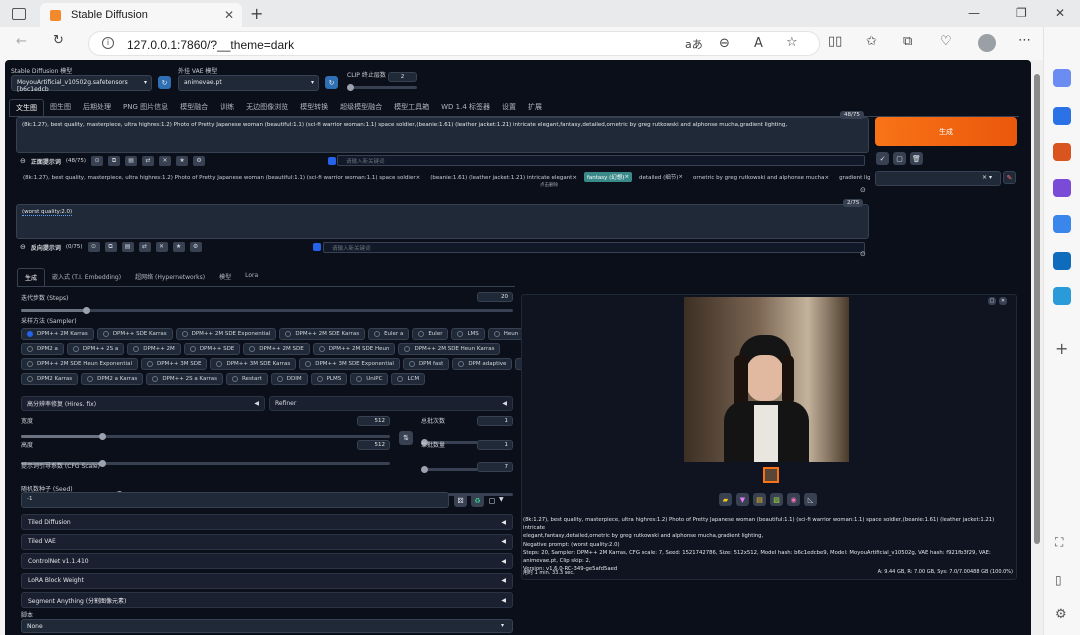  I want to click on minimize-icon: —, so click(974, 13).